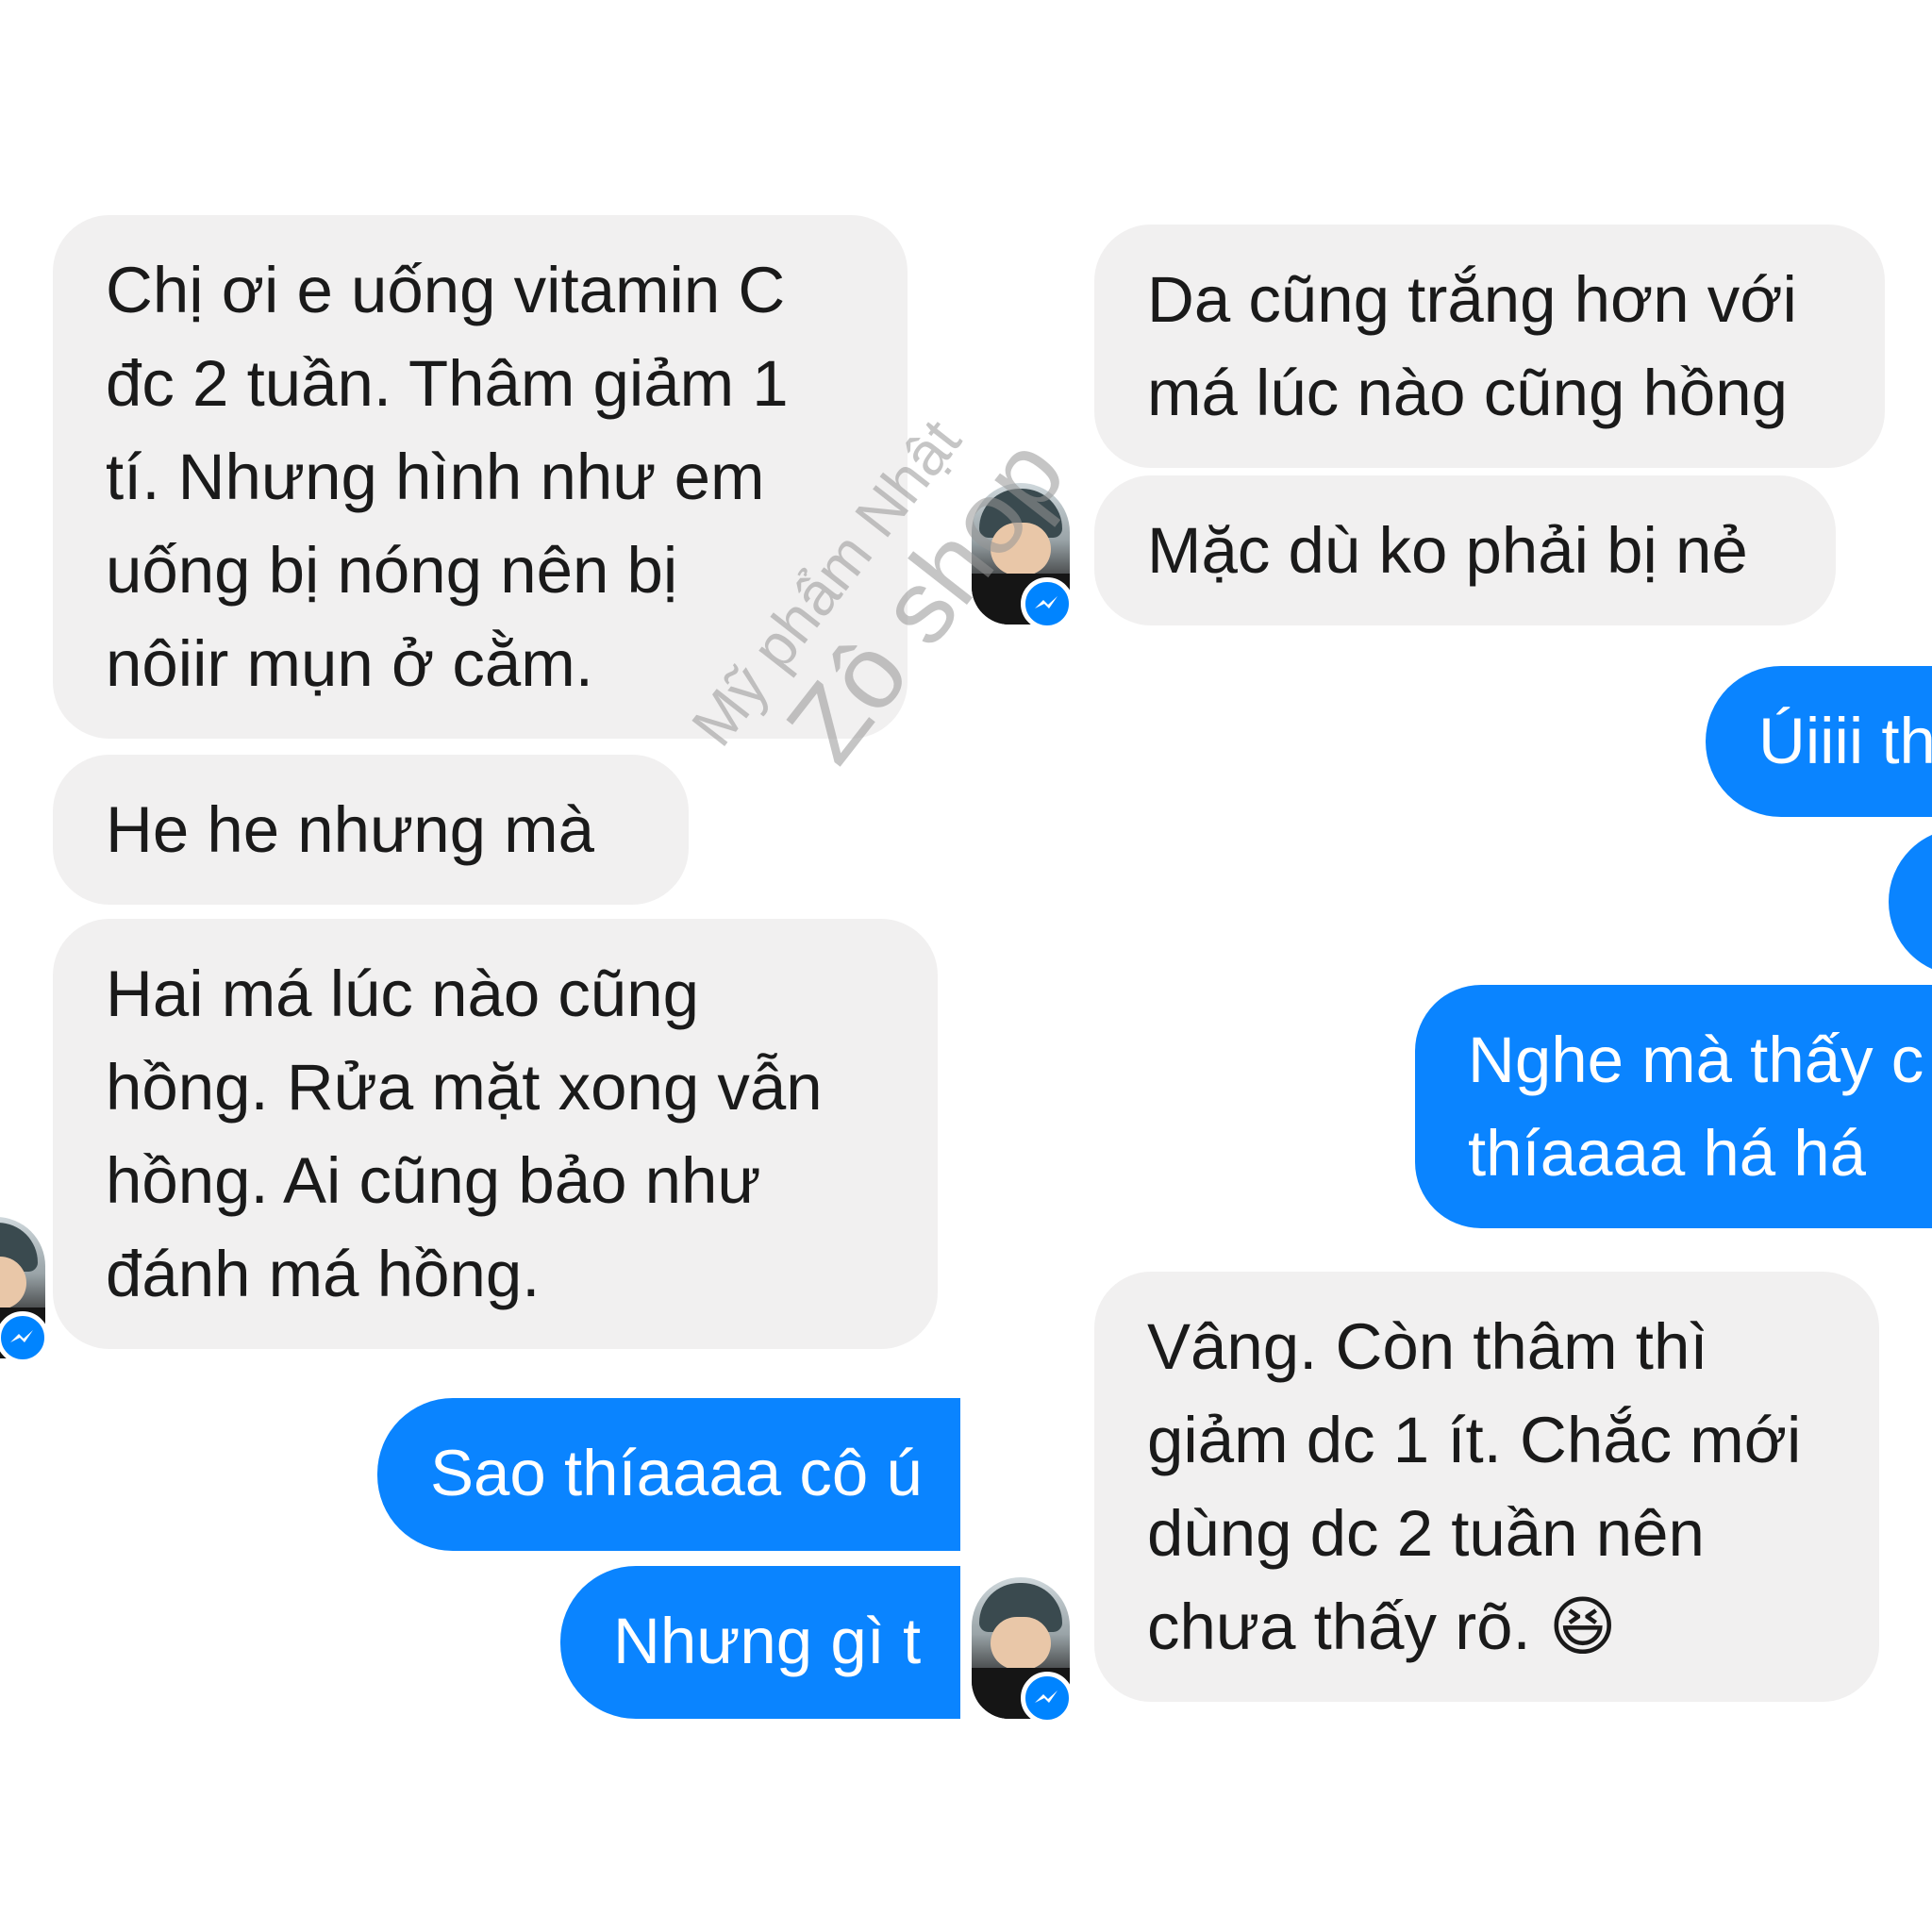  What do you see at coordinates (1465, 550) in the screenshot?
I see `incoming-message: Mặc dù ko phải bị nẻ` at bounding box center [1465, 550].